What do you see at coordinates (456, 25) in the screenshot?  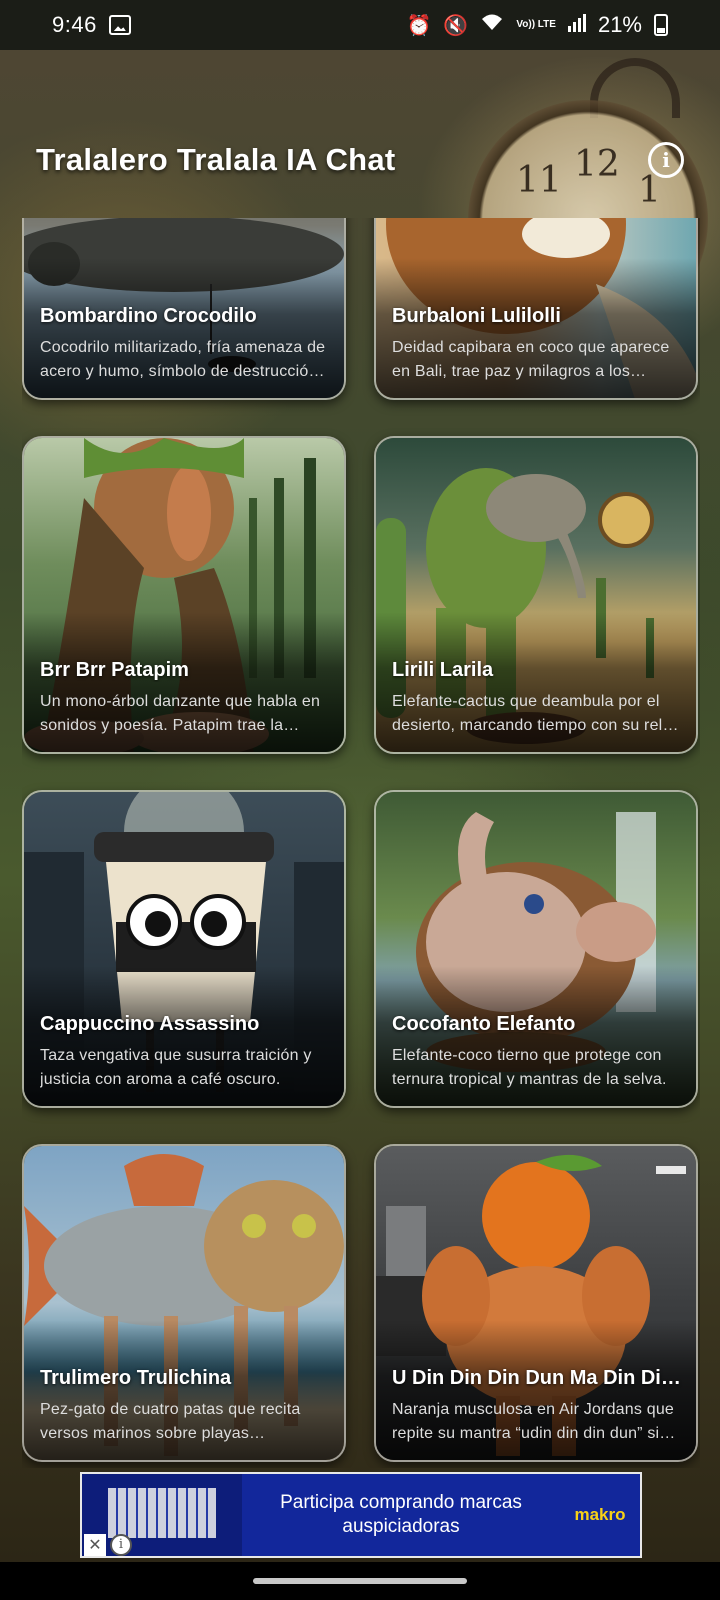 I see `mute-icon: 🔇` at bounding box center [456, 25].